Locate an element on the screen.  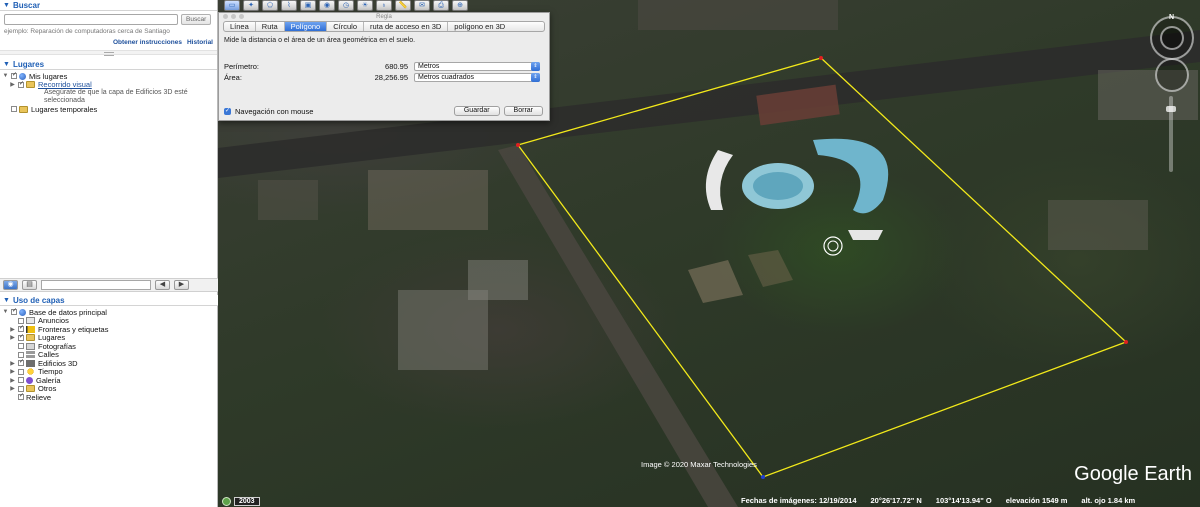
look-joystick is located at coordinates (1172, 38).